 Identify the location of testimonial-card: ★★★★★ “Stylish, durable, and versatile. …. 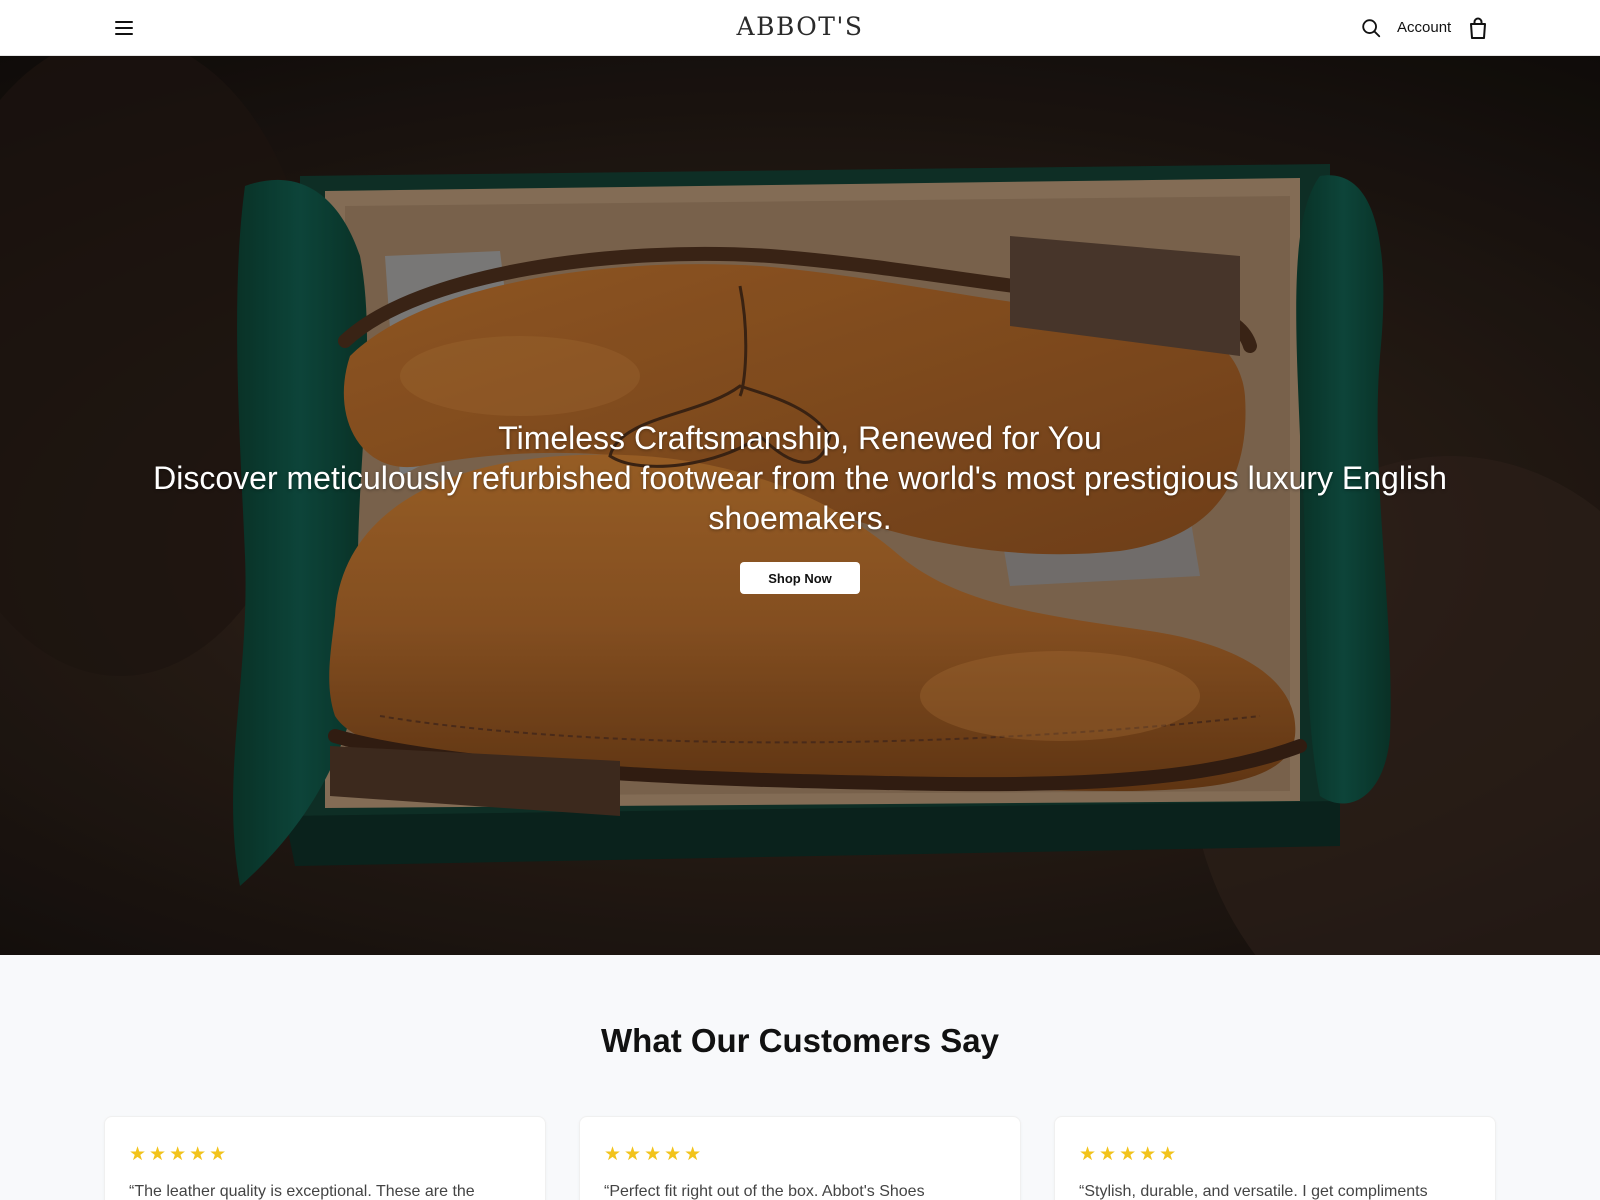
(1275, 1158).